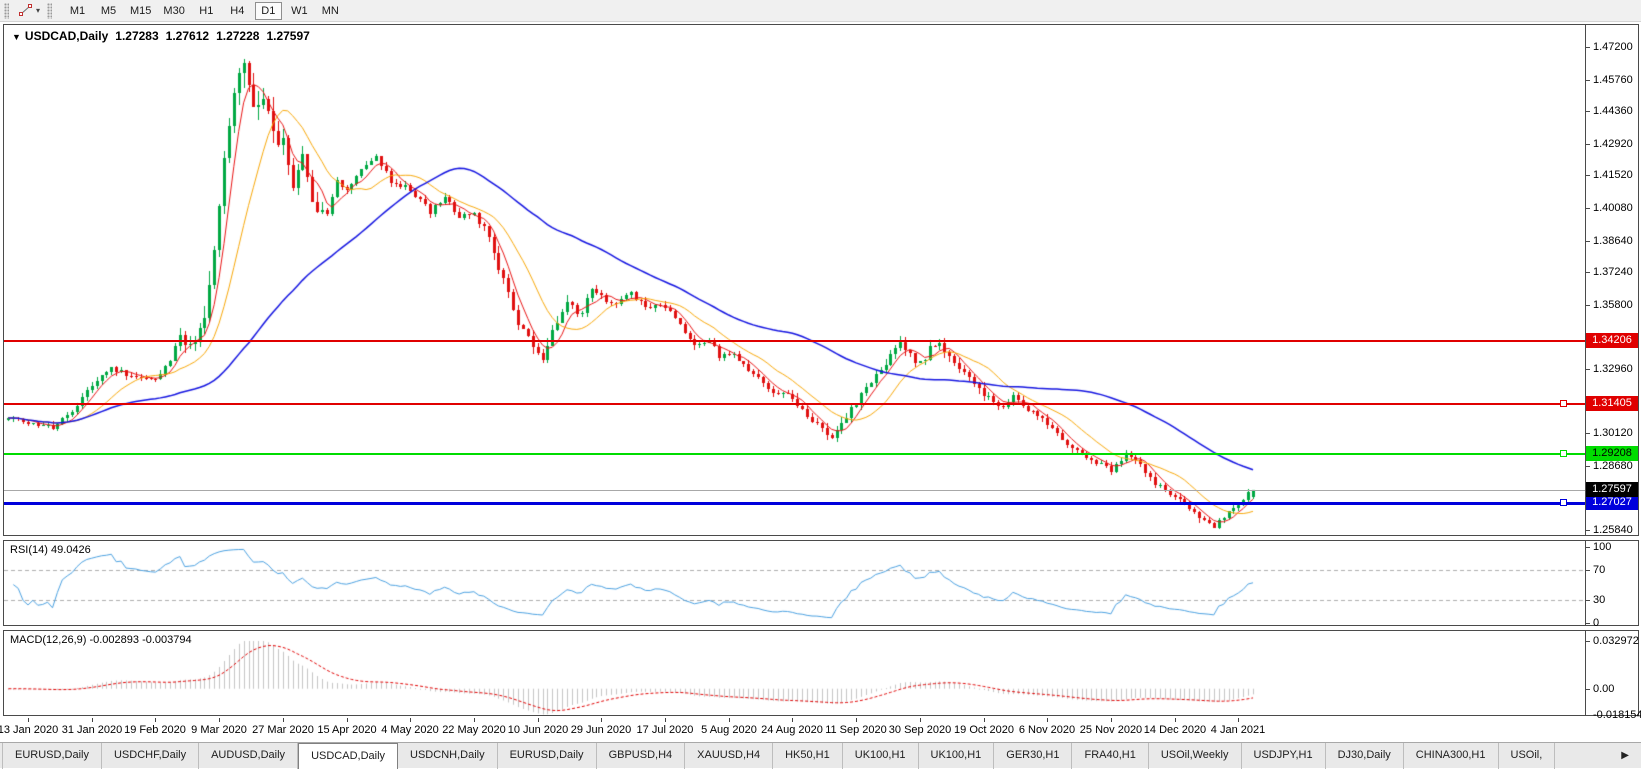 This screenshot has width=1641, height=769. What do you see at coordinates (1110, 756) in the screenshot?
I see `chart-tab-fra40-h1: FRA40,H1` at bounding box center [1110, 756].